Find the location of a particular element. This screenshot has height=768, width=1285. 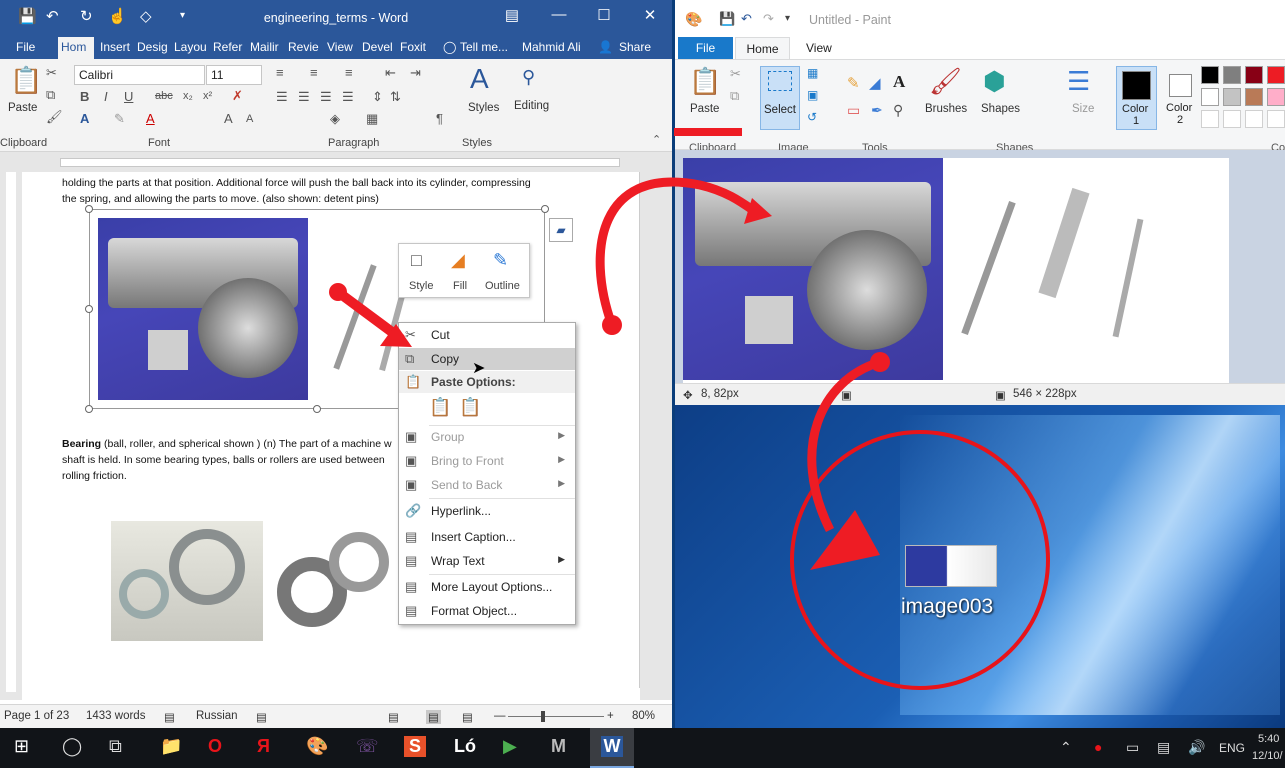

m-app-icon: M is located at coordinates (558, 746).